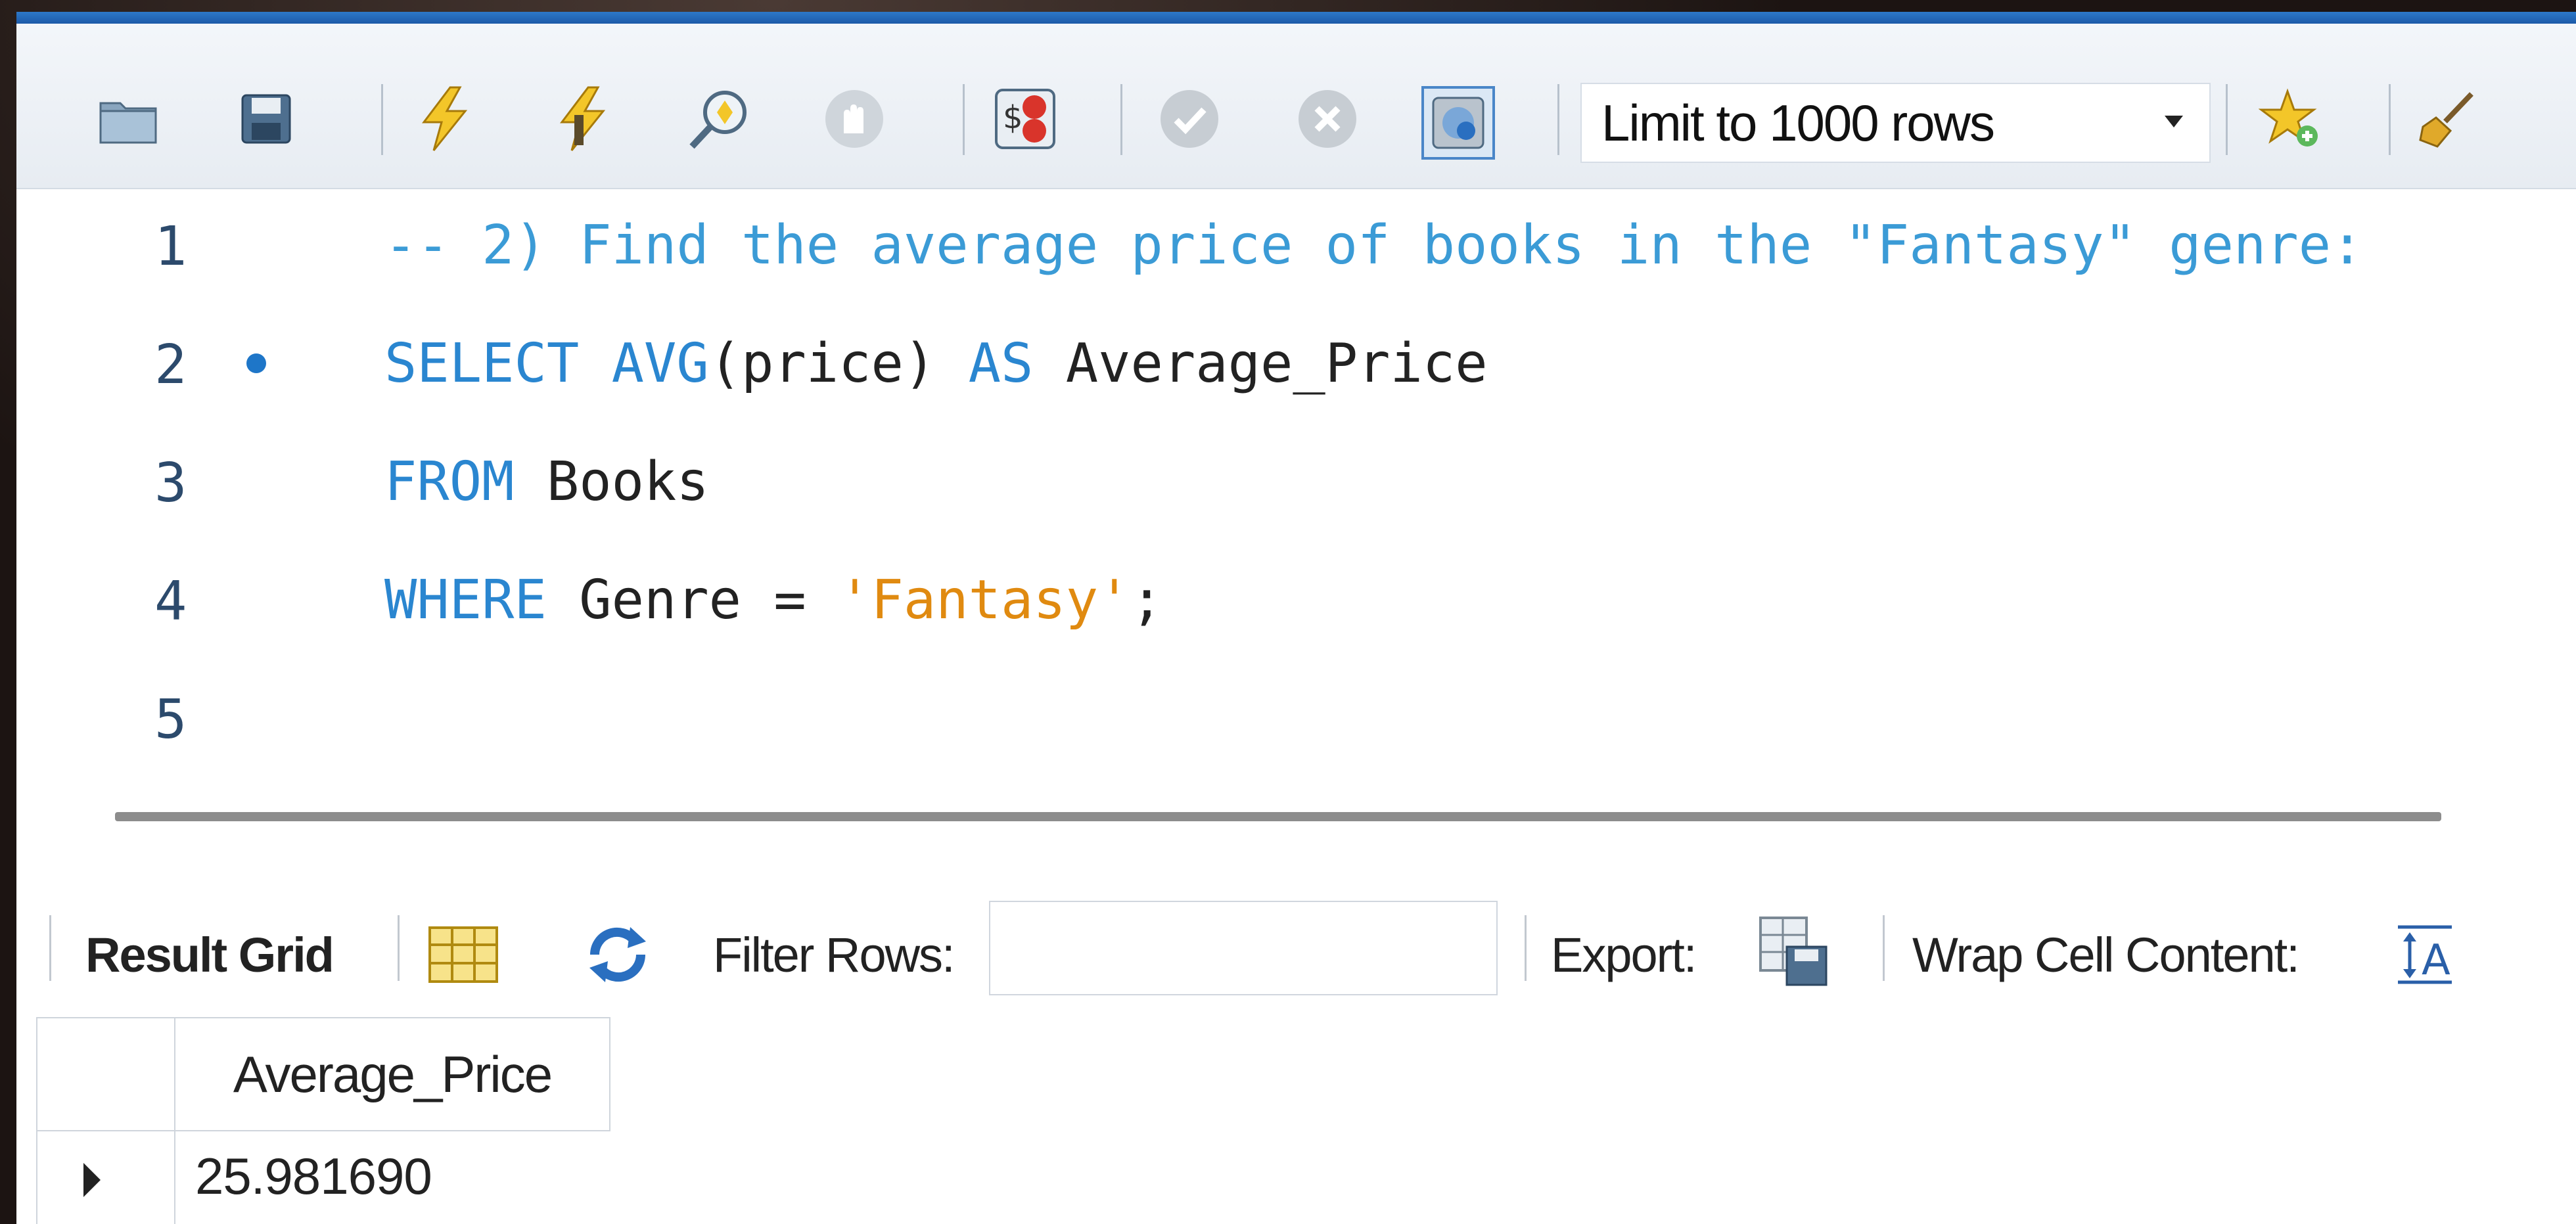 The height and width of the screenshot is (1224, 2576). What do you see at coordinates (618, 954) in the screenshot?
I see `refresh-icon` at bounding box center [618, 954].